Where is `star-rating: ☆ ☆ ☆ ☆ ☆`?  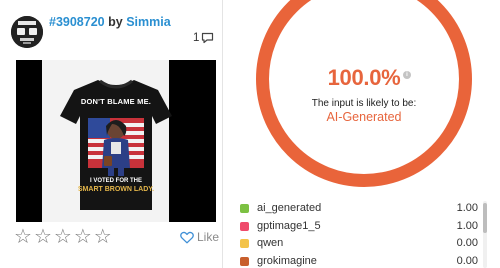
star-rating: ☆ ☆ ☆ ☆ ☆ is located at coordinates (63, 237).